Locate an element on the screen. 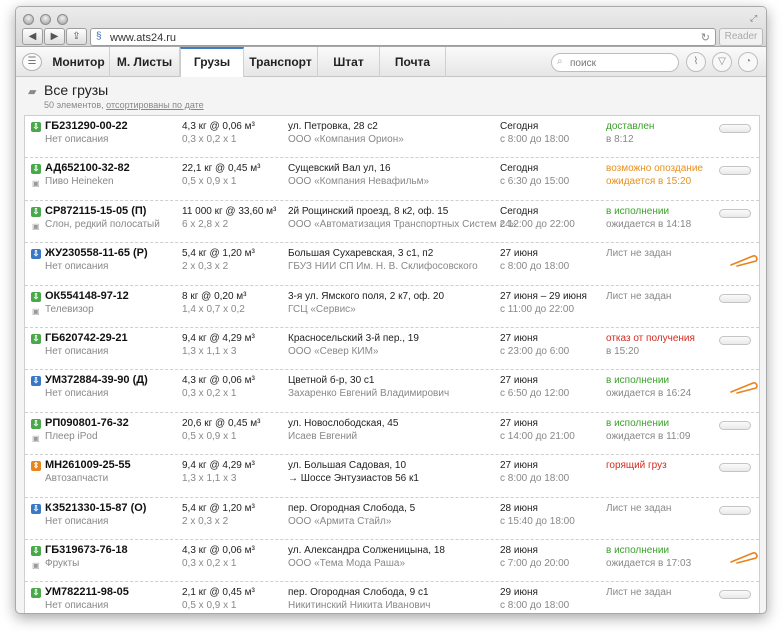 The image size is (782, 633). cargo-weight-volume: 20,6 кг @ 0,45 м³ is located at coordinates (221, 423).